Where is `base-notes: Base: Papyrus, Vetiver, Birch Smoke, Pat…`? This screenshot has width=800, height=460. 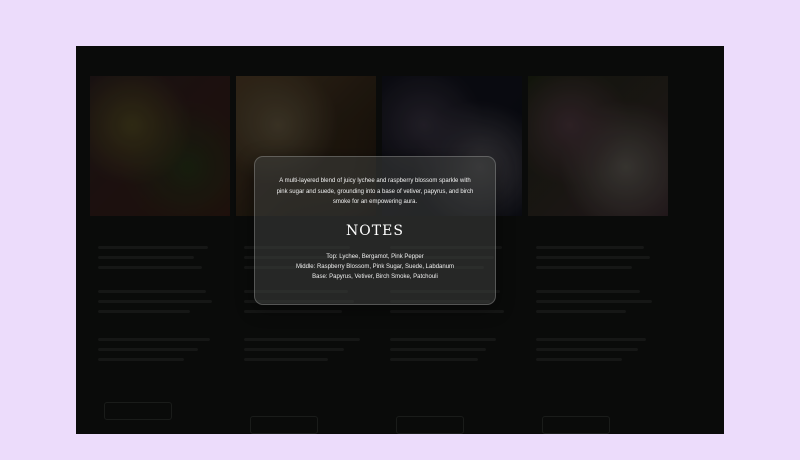 base-notes: Base: Papyrus, Vetiver, Birch Smoke, Pat… is located at coordinates (375, 277).